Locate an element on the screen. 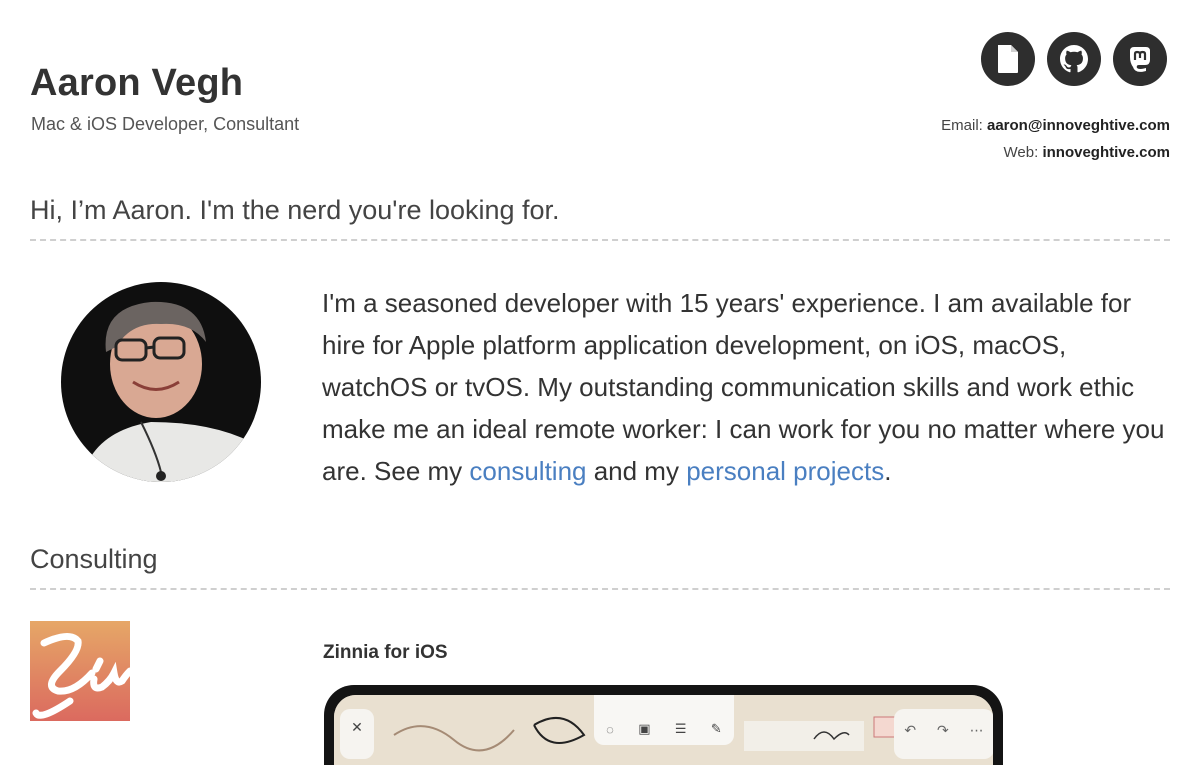  more-icon: ⋯ is located at coordinates (977, 730).